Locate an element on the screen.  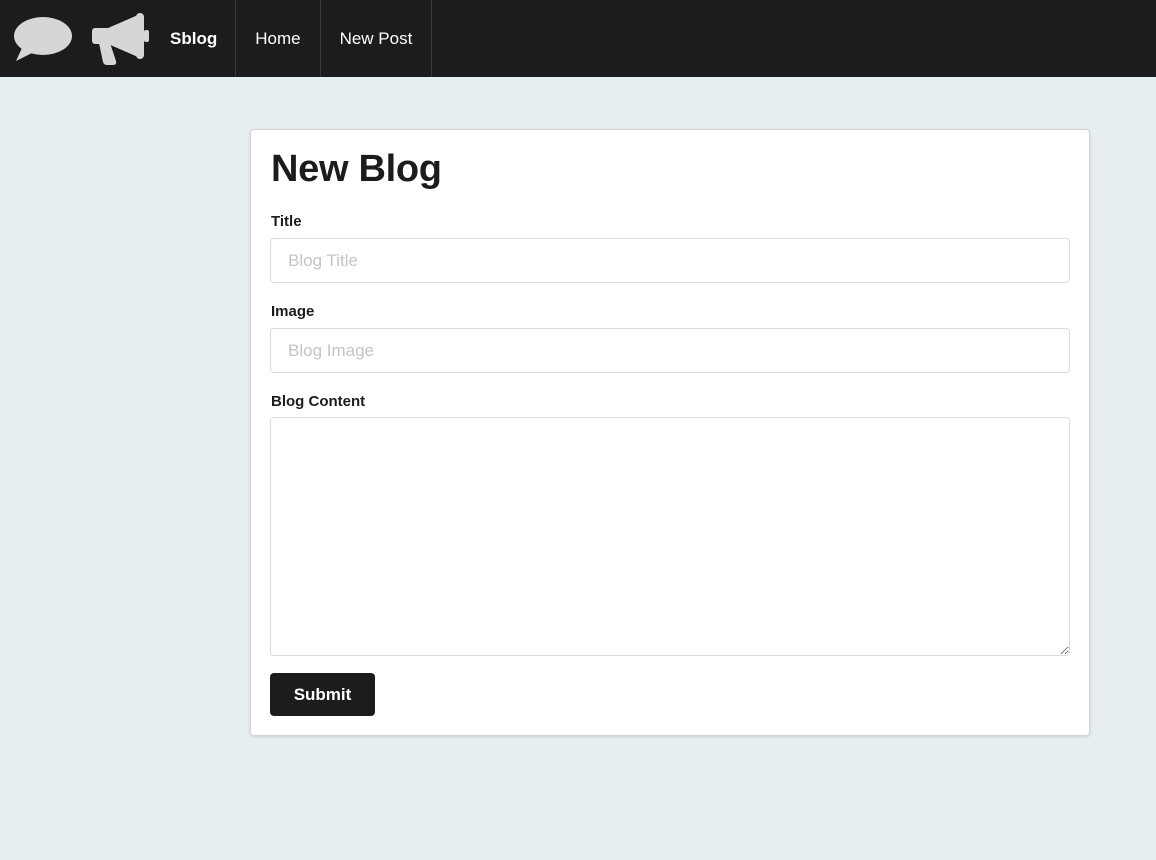
megaphone-icon is located at coordinates (120, 38).